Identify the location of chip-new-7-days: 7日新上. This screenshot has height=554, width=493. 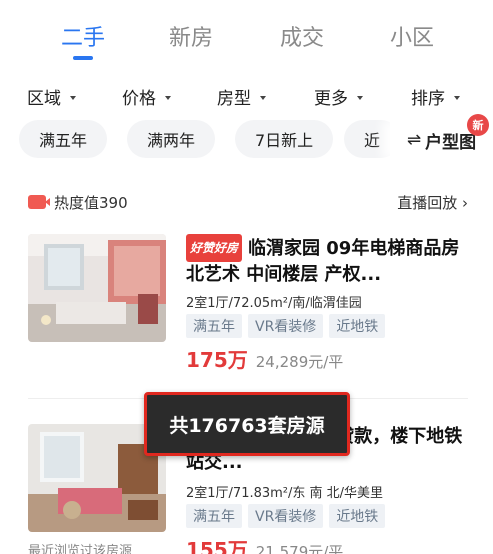
(284, 139).